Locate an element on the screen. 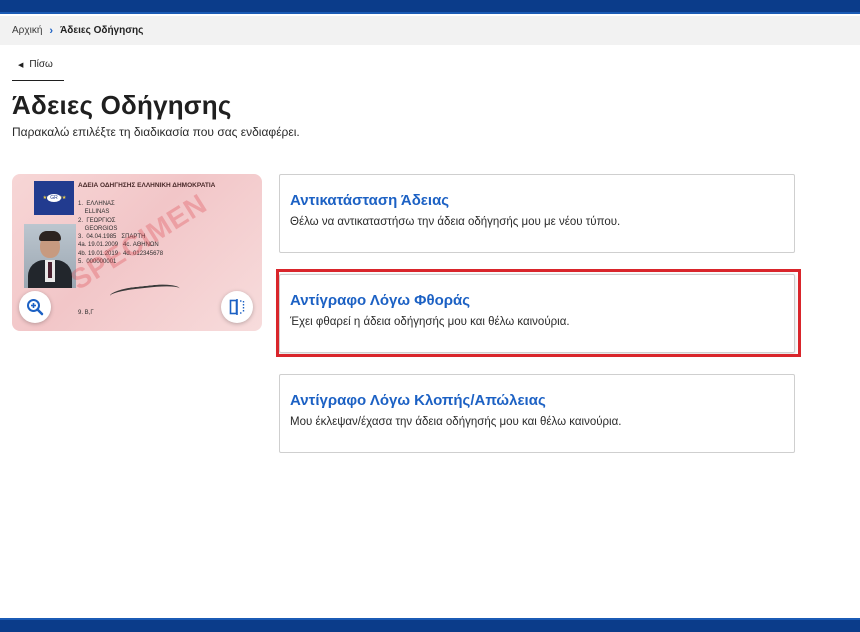 This screenshot has height=632, width=860. zoom-in-icon is located at coordinates (35, 307).